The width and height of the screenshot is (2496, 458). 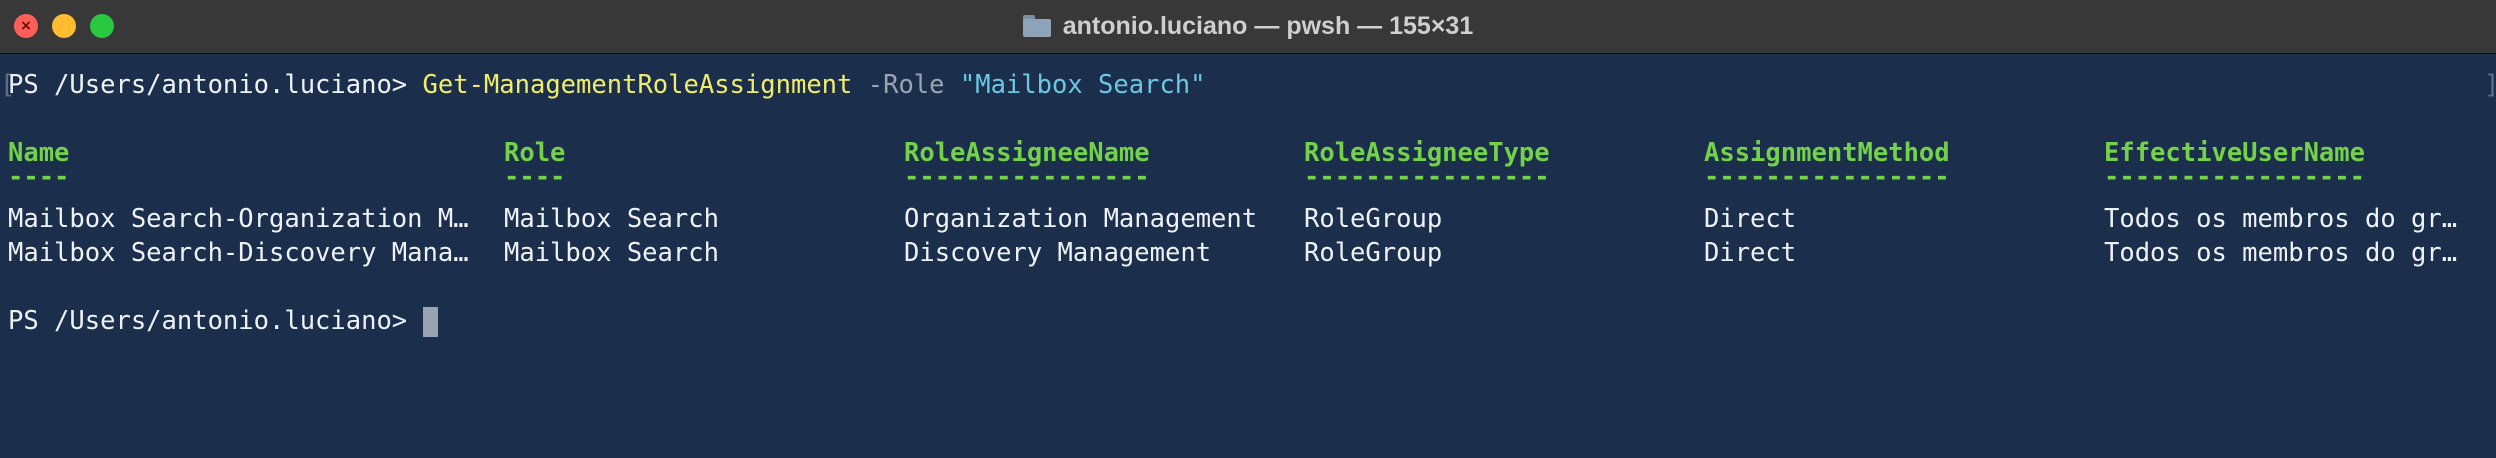 What do you see at coordinates (1081, 219) in the screenshot?
I see `table-row-1-assignee-name: Organization Management` at bounding box center [1081, 219].